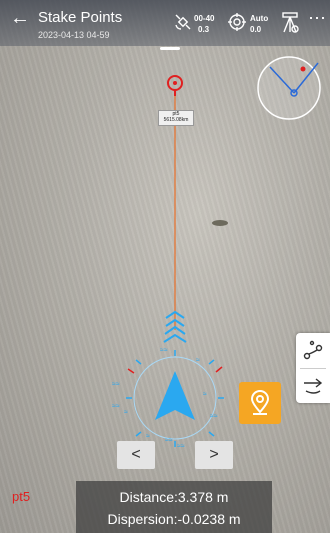 The height and width of the screenshot is (533, 330). What do you see at coordinates (21, 496) in the screenshot?
I see `point-name: pt5` at bounding box center [21, 496].